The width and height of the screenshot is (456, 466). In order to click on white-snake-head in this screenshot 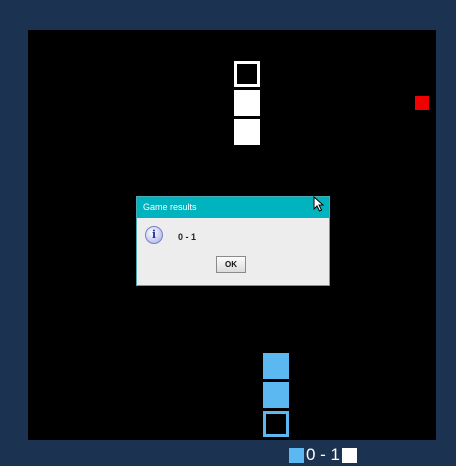, I will do `click(247, 74)`.